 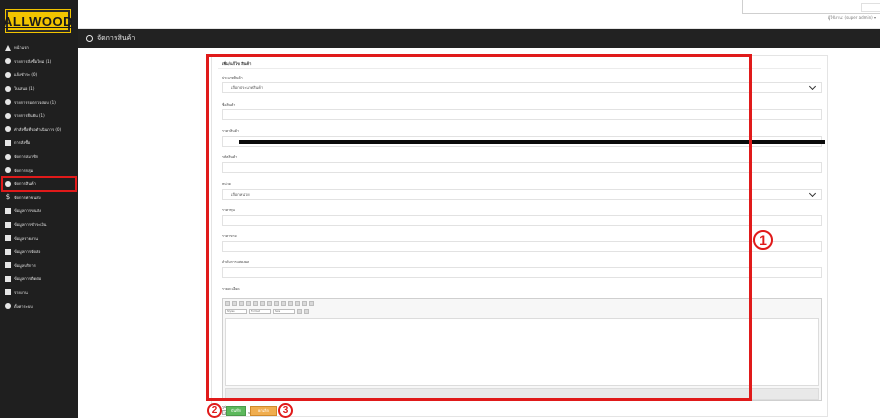 I want to click on indent-icon, so click(x=283, y=303).